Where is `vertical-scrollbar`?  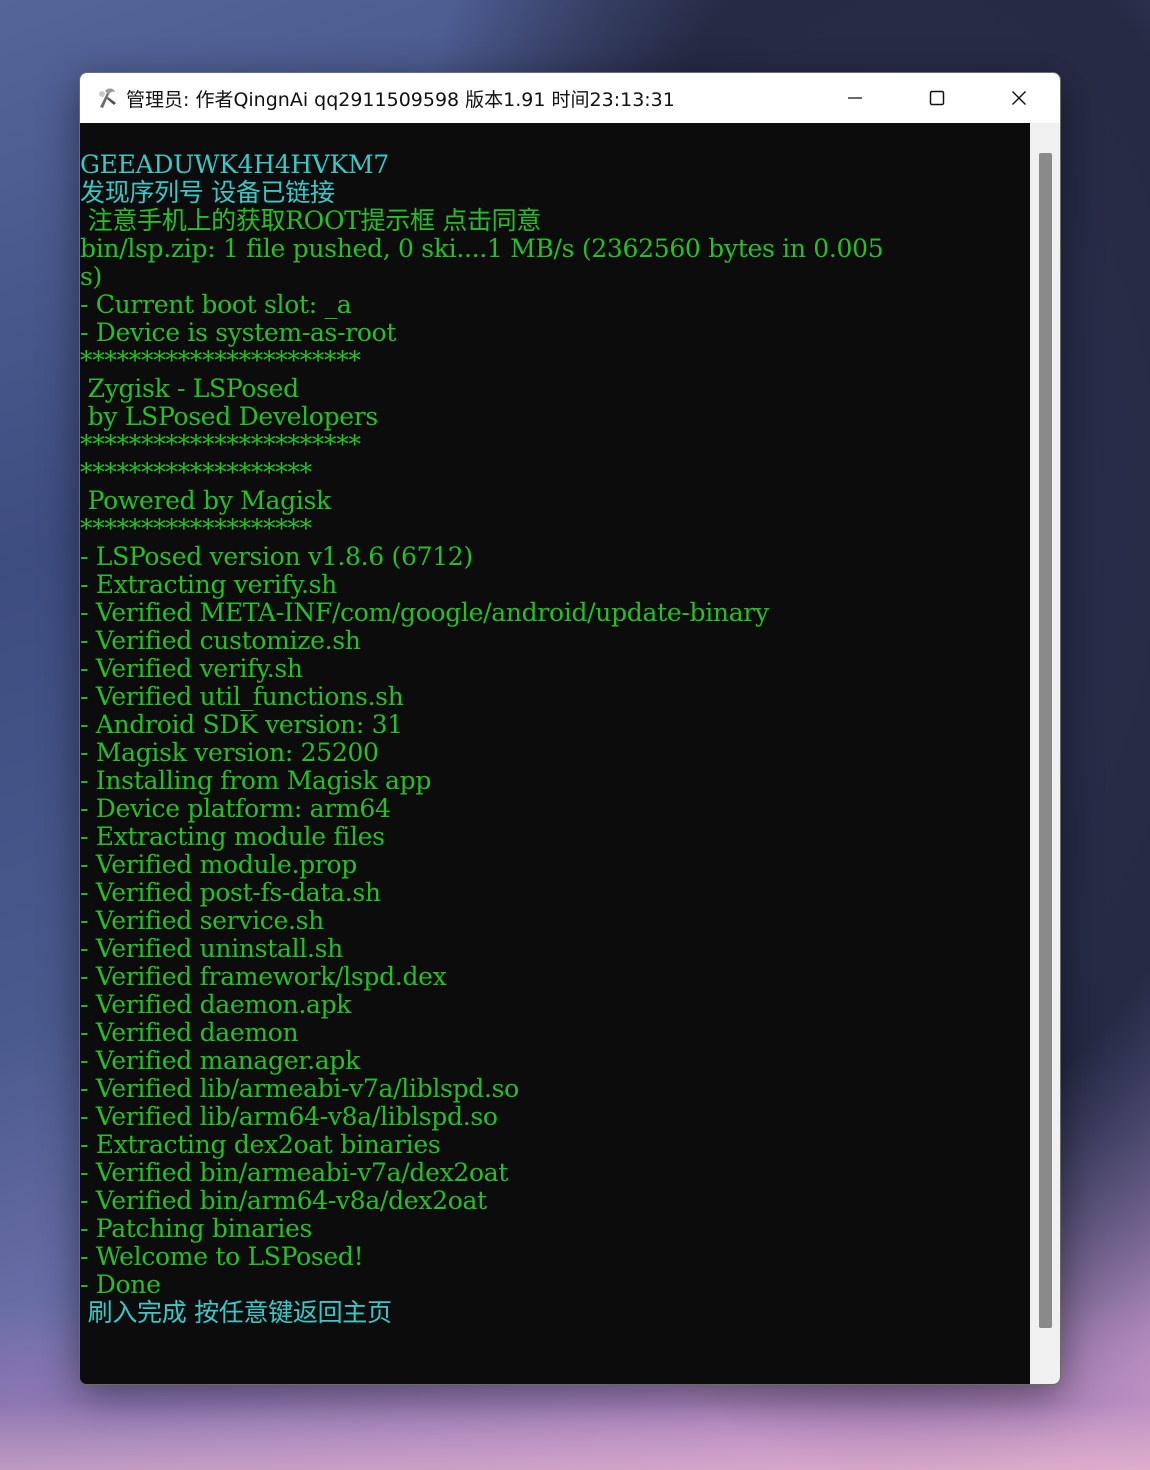
vertical-scrollbar is located at coordinates (1045, 753).